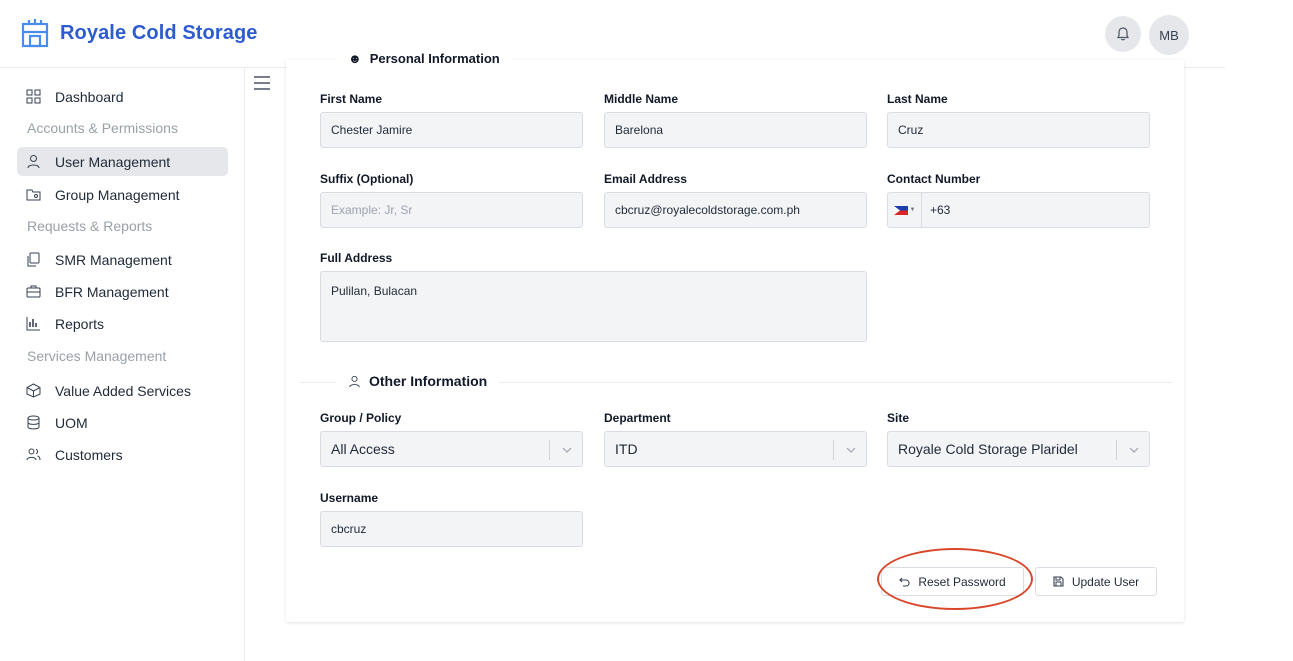  I want to click on database-icon, so click(33, 422).